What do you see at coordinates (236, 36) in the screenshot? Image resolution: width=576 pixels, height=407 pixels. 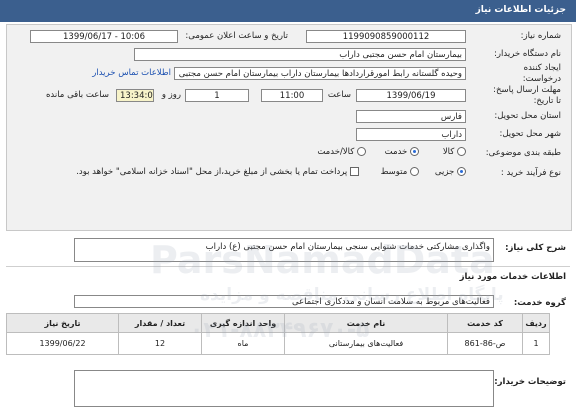 I see `announce-date-label: تاریخ و ساعت اعلان عمومی:` at bounding box center [236, 36].